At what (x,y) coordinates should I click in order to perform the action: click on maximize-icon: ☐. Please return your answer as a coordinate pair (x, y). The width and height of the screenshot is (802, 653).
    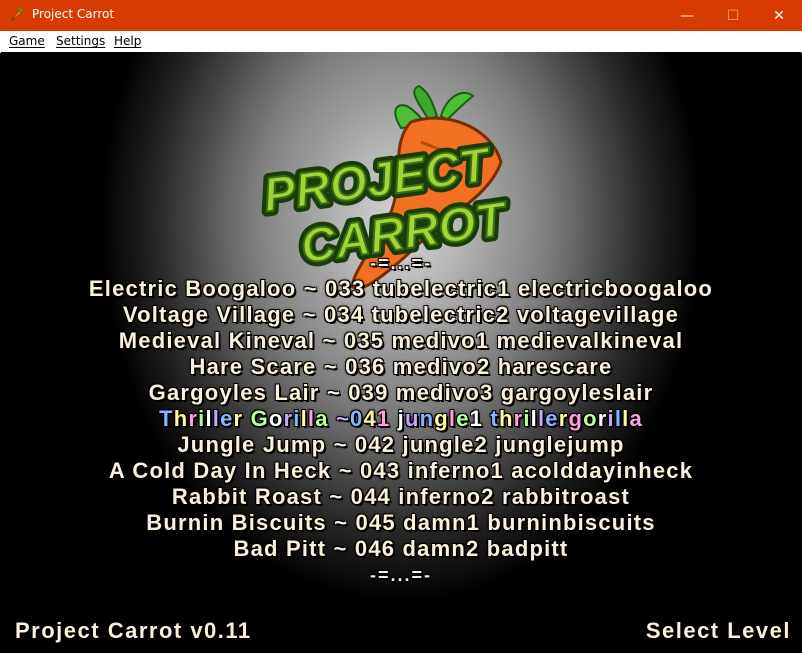
    Looking at the image, I should click on (733, 15).